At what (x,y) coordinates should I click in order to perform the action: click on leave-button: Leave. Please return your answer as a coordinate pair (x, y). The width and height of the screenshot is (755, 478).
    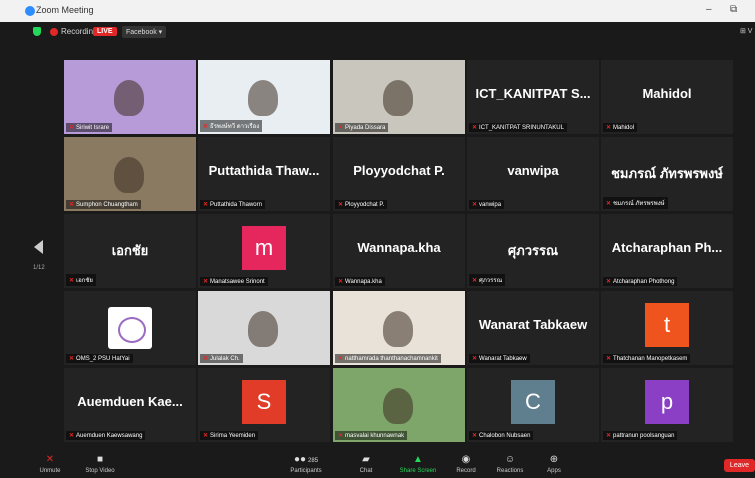
    Looking at the image, I should click on (739, 465).